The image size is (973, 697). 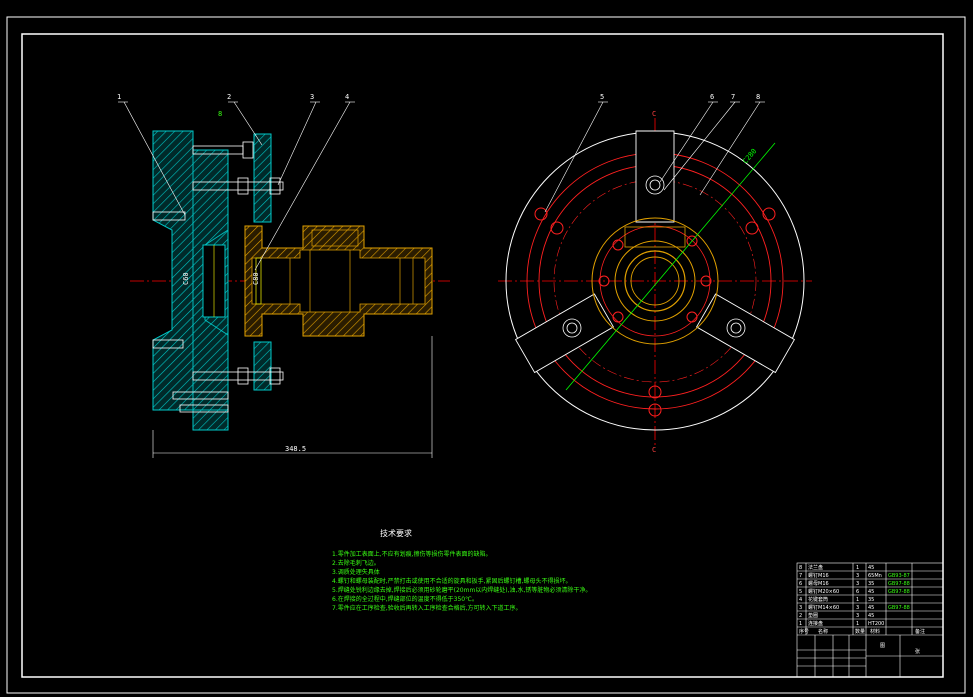 I want to click on bom-cell-name: 法兰盘, so click(x=815, y=567).